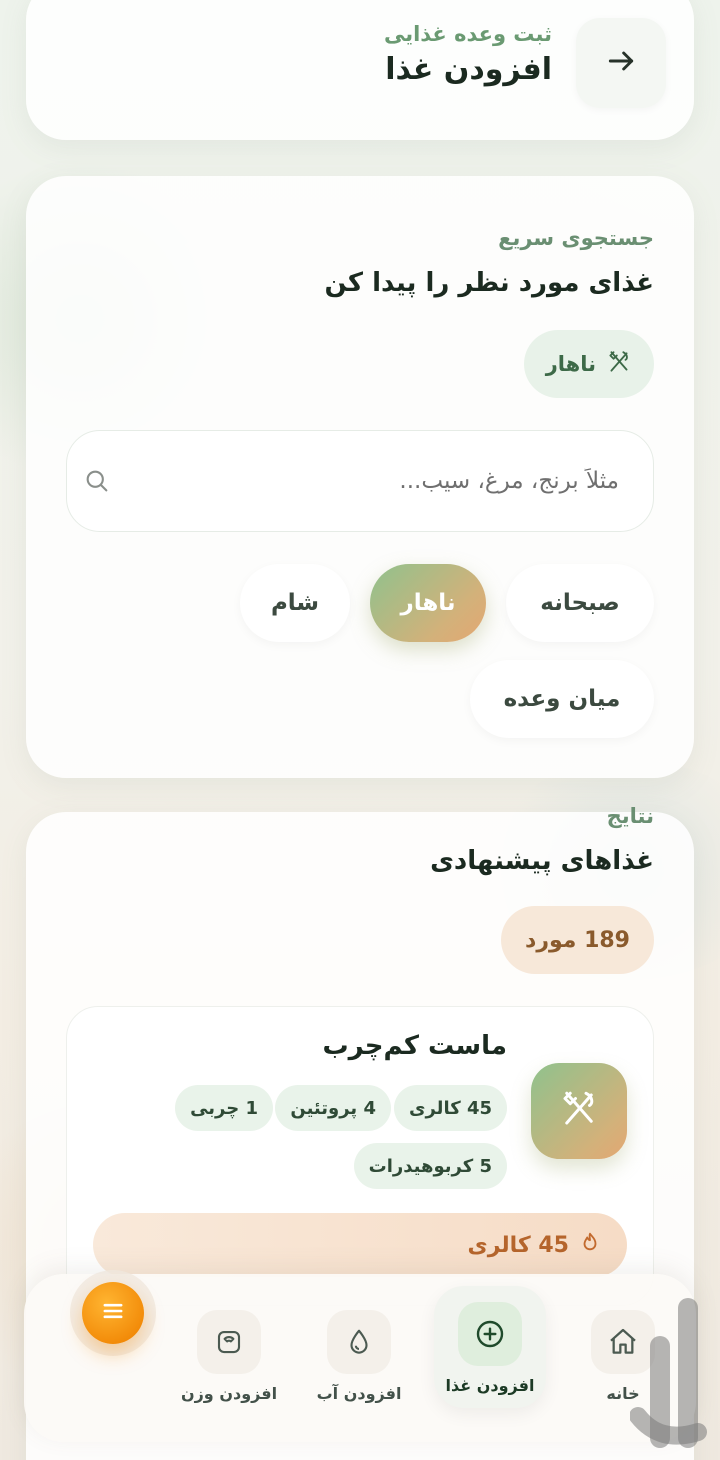  I want to click on nutrient-fat-tag: 1 چربی, so click(224, 1108).